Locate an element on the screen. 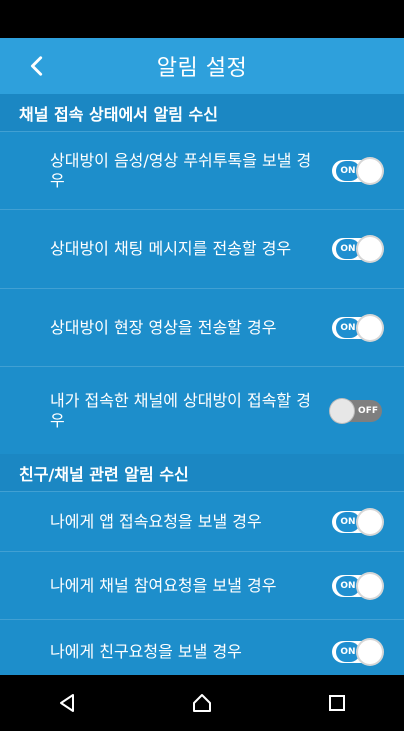 The height and width of the screenshot is (731, 404). nav-home-button is located at coordinates (202, 703).